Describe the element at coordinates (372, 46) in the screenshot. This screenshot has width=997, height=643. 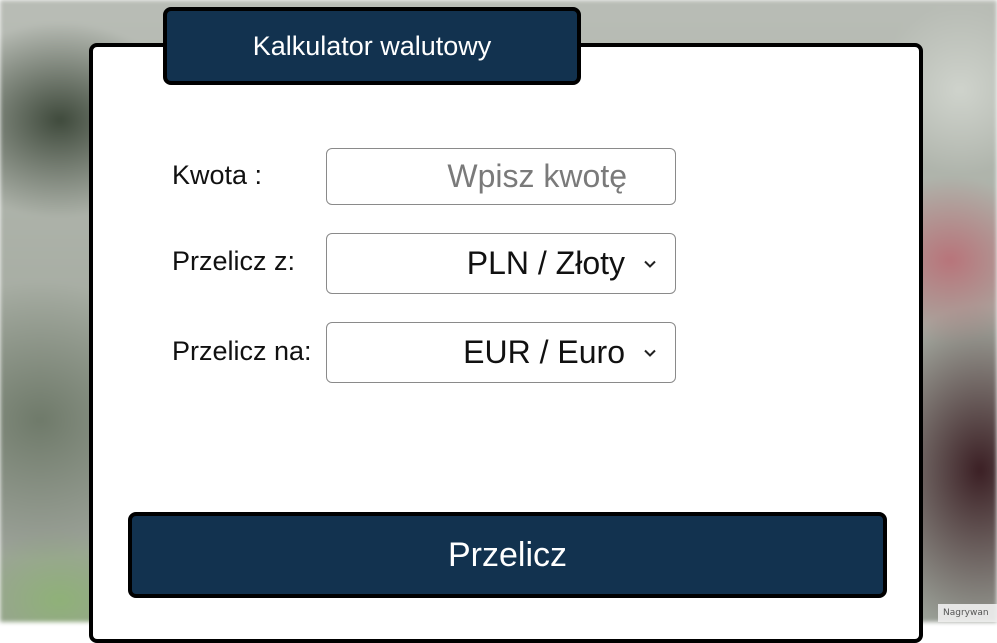
I see `calculator-title: Kalkulator walutowy` at that location.